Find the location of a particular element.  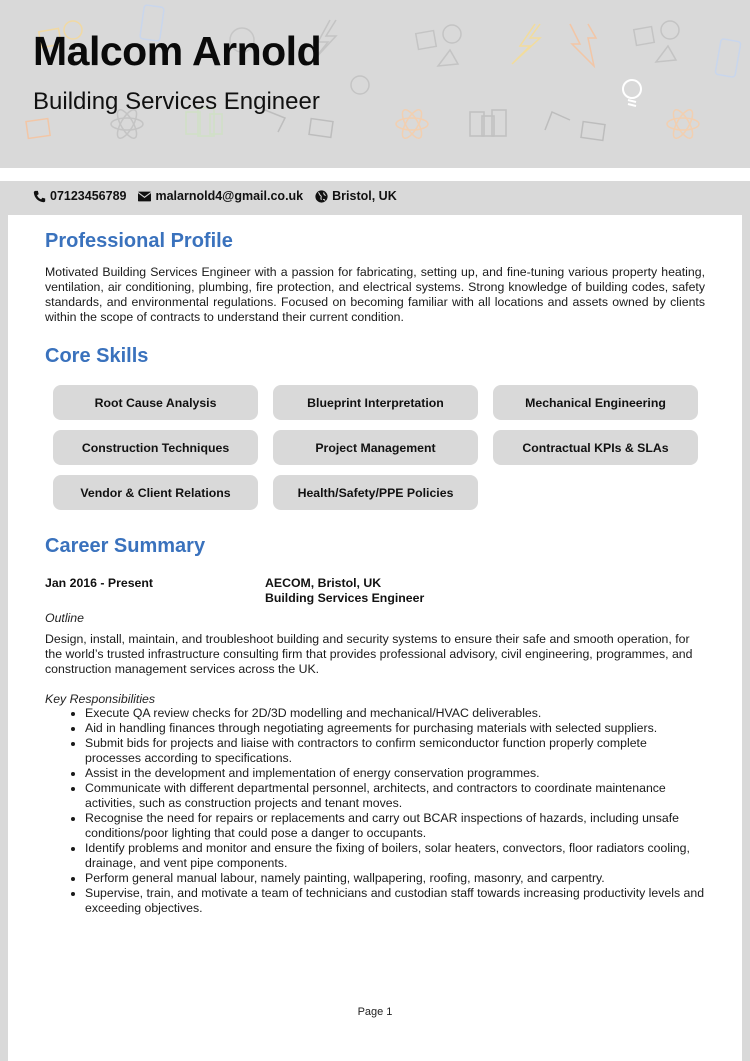

angle-icon is located at coordinates (557, 120).